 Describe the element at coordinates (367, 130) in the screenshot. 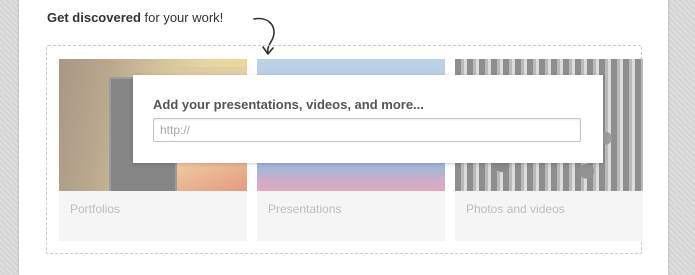

I see `url-input` at that location.